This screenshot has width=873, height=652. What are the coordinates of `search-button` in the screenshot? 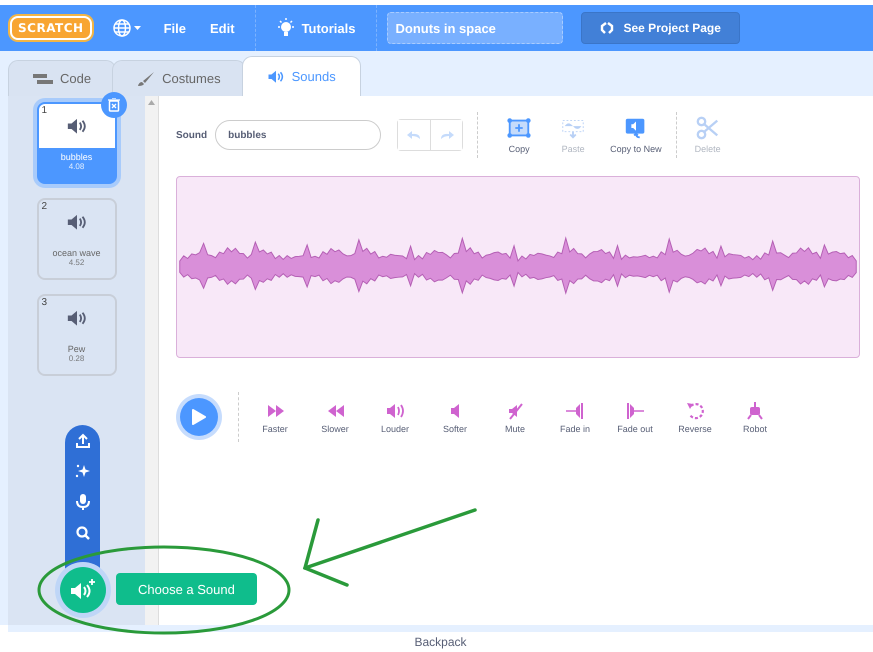 It's located at (82, 533).